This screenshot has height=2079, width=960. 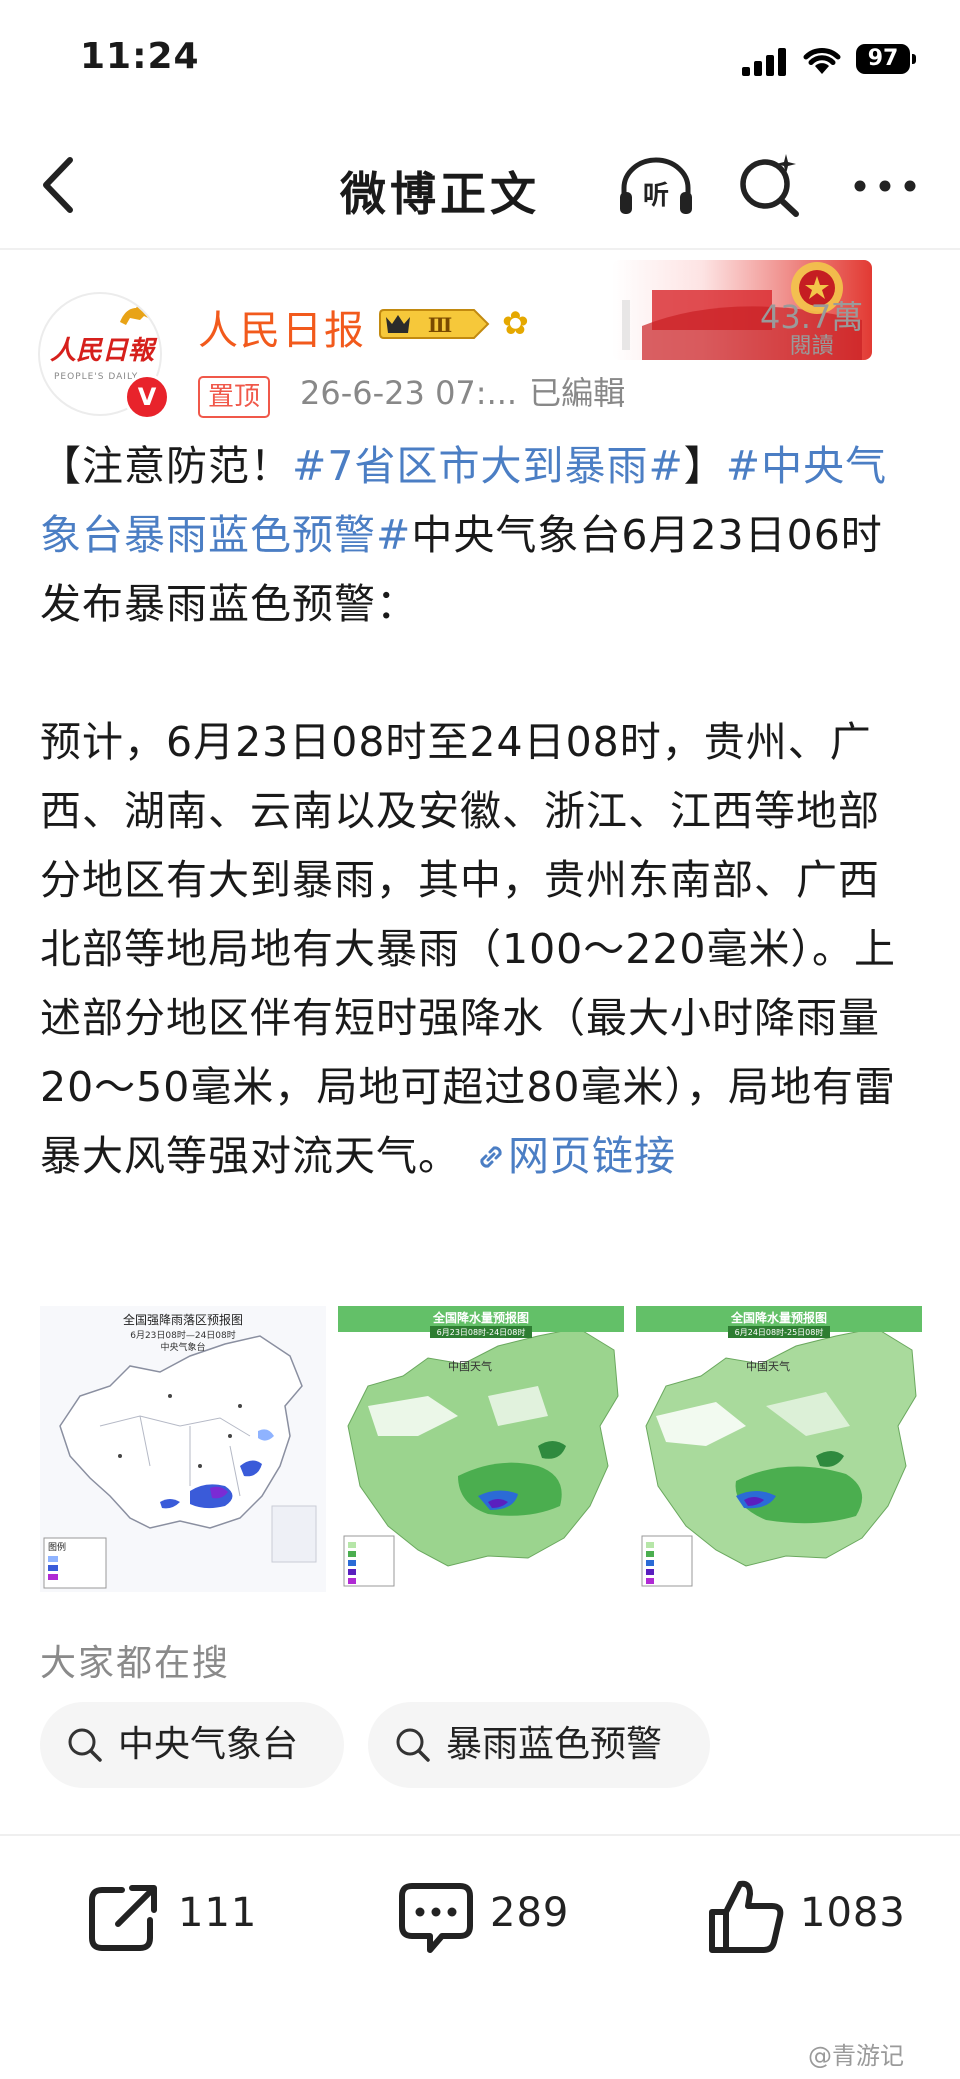 What do you see at coordinates (488, 466) in the screenshot?
I see `hashtag-link: #7省区市大到暴雨#` at bounding box center [488, 466].